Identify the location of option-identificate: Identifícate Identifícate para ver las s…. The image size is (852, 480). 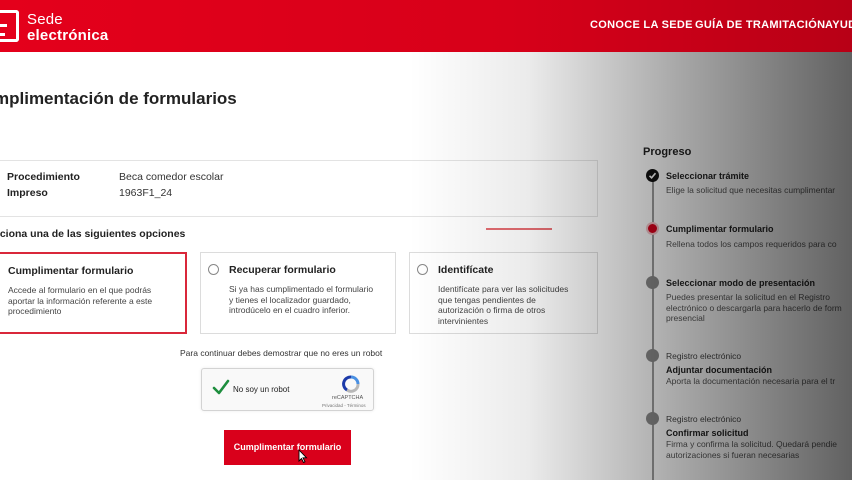
(503, 293).